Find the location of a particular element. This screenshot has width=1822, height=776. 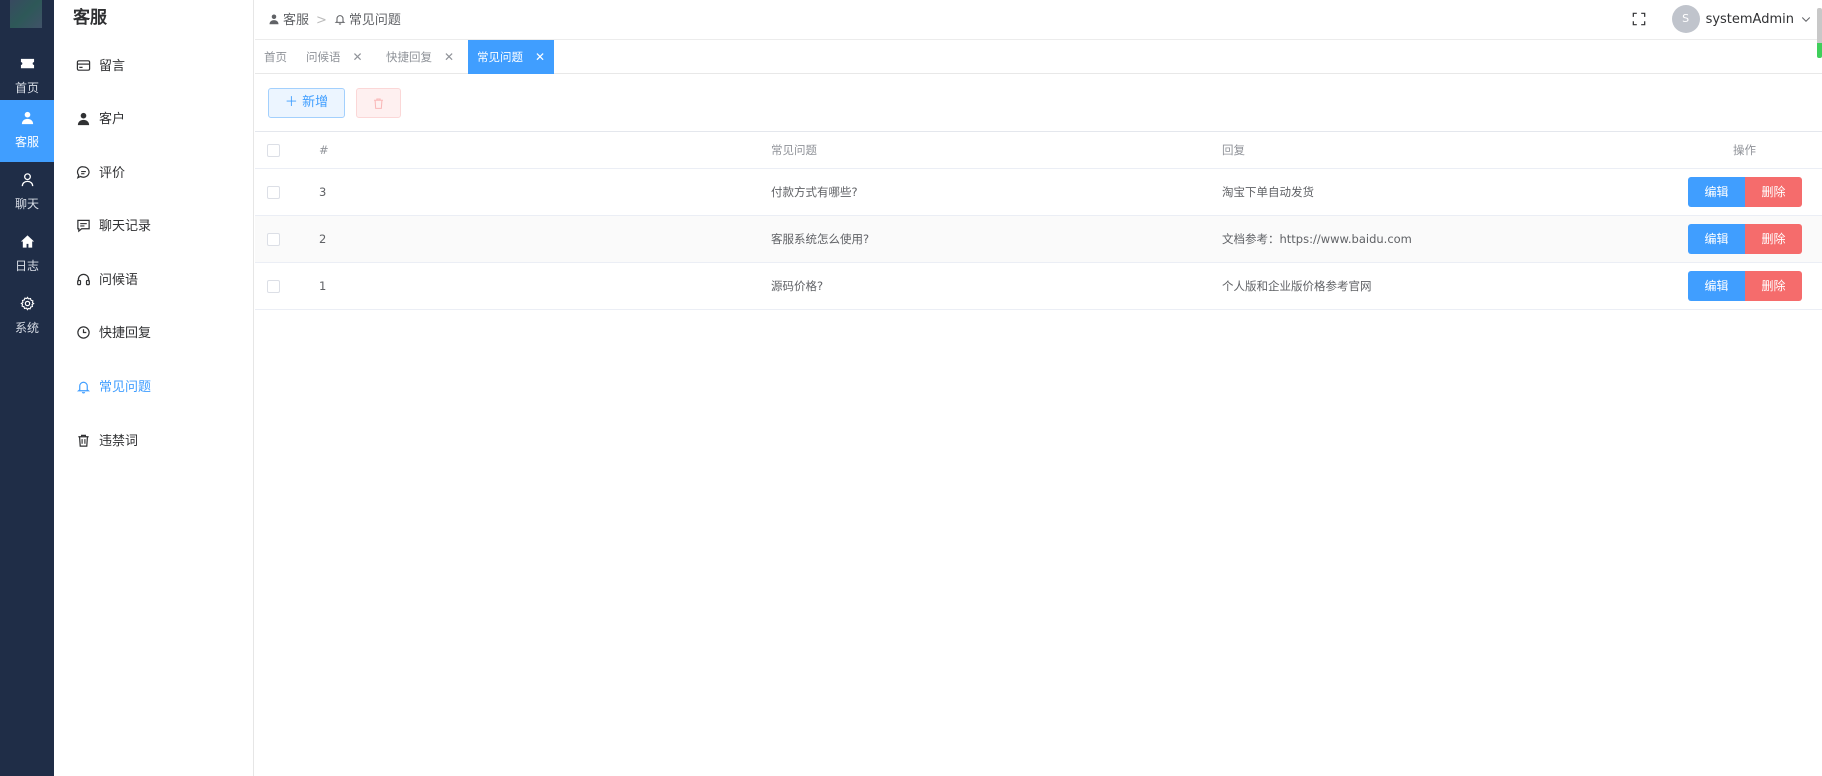

chat-bubble-icon is located at coordinates (83, 172).